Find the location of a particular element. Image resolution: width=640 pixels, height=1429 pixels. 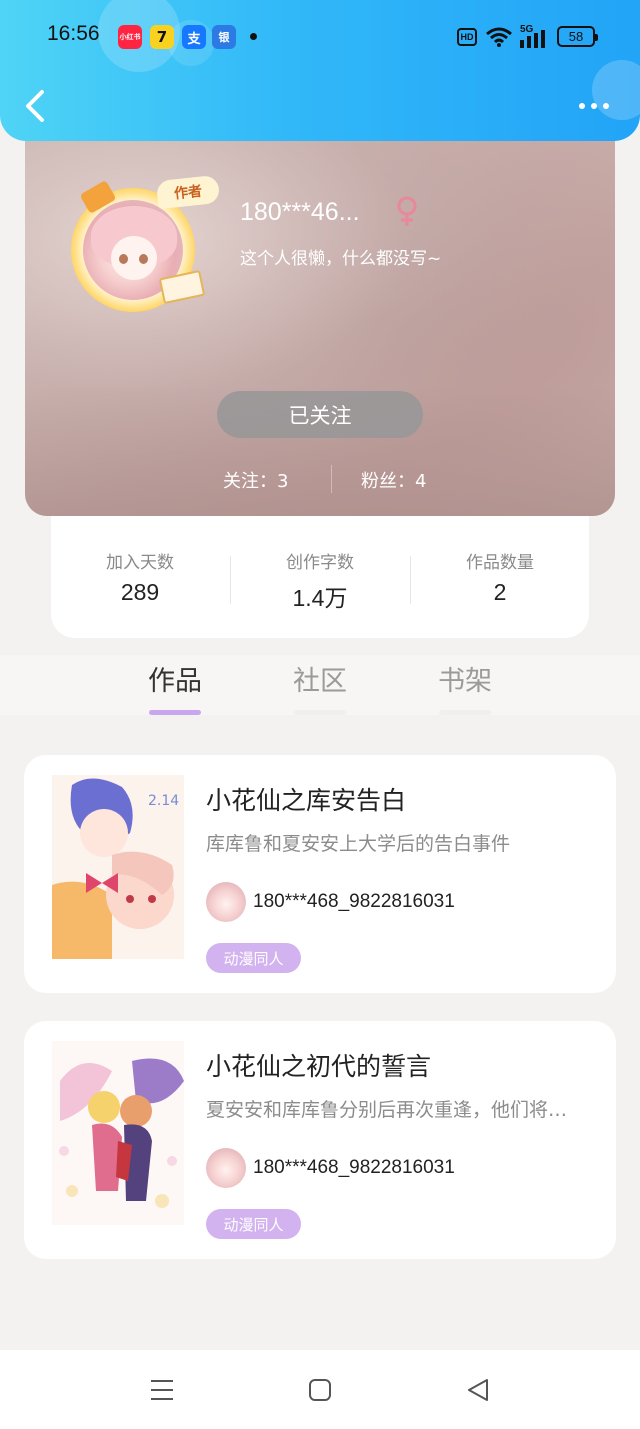

top-bar: 16:56 小红书 7 支 银 HD 5G 58 is located at coordinates (320, 70).